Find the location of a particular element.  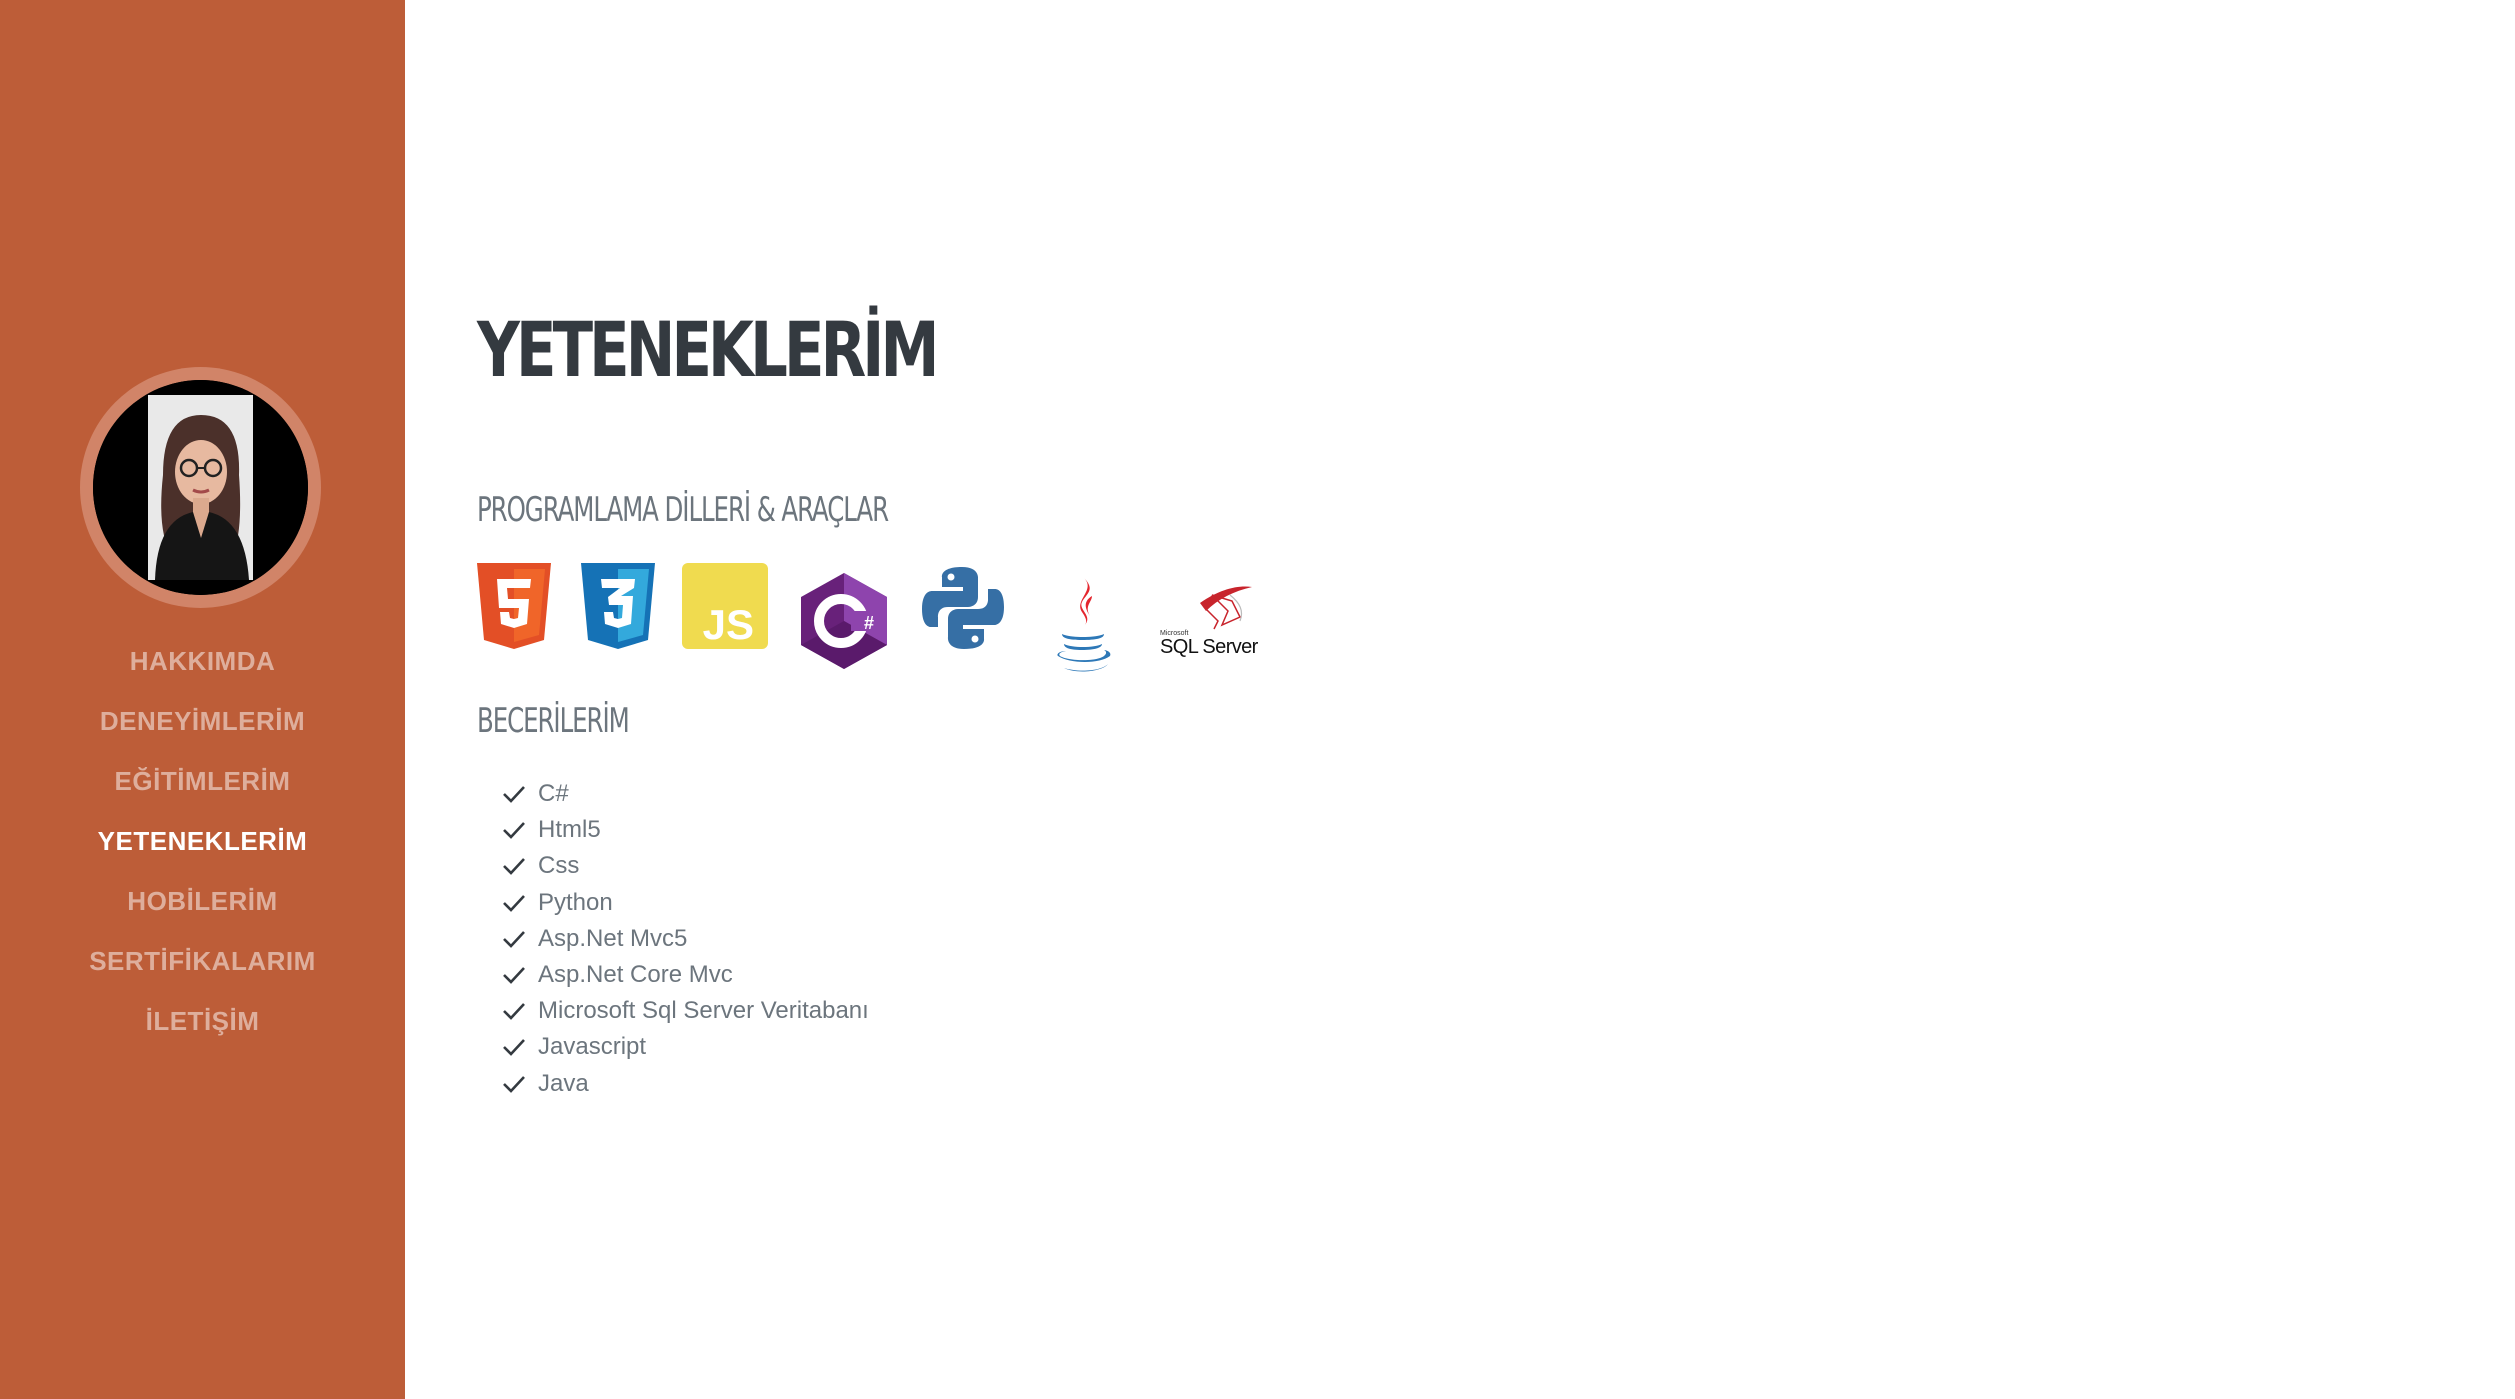

nav-item-sertifikalarim: SERTİFİKALARIM is located at coordinates (202, 970).